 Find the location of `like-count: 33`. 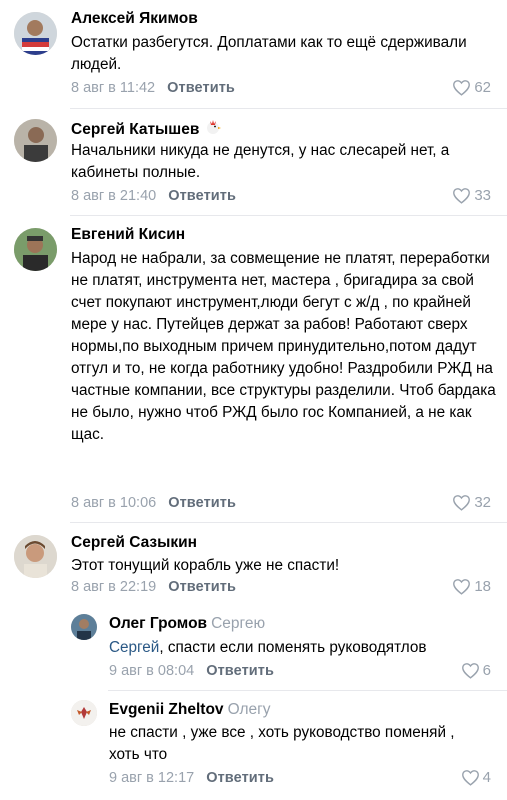

like-count: 33 is located at coordinates (482, 195).